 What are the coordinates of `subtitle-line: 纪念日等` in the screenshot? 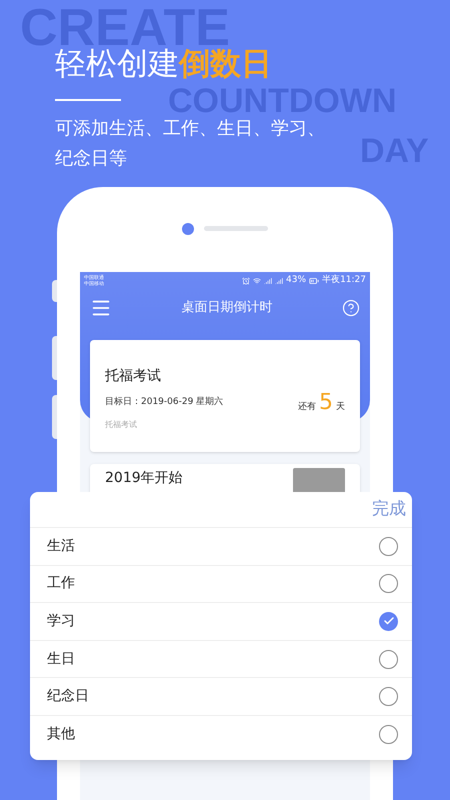 It's located at (91, 159).